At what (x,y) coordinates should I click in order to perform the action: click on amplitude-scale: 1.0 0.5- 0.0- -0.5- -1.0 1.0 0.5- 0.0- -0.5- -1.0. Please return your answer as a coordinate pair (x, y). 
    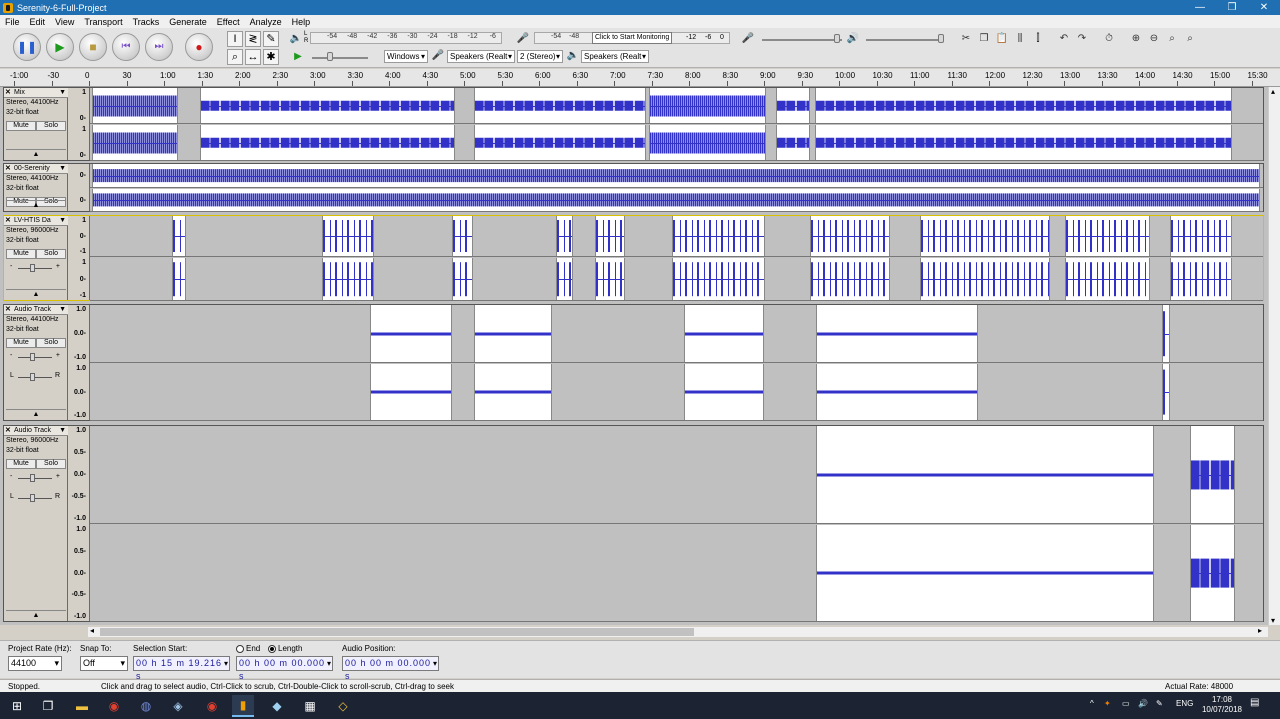
    Looking at the image, I should click on (79, 523).